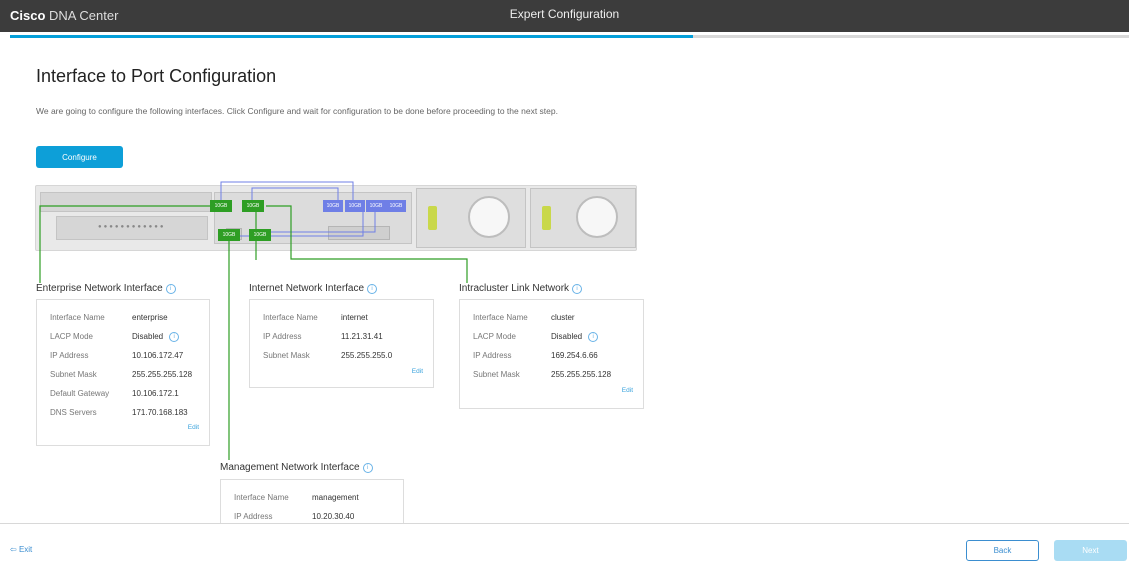 This screenshot has width=1129, height=561. What do you see at coordinates (564, 541) in the screenshot?
I see `footer` at bounding box center [564, 541].